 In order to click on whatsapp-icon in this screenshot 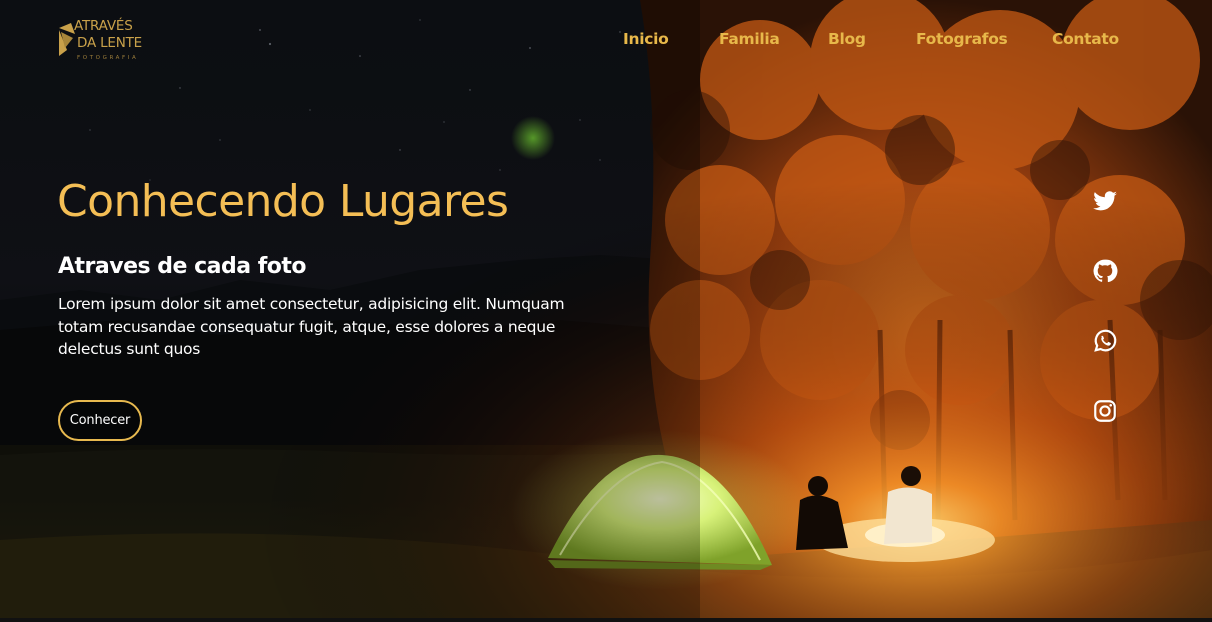, I will do `click(1105, 341)`.